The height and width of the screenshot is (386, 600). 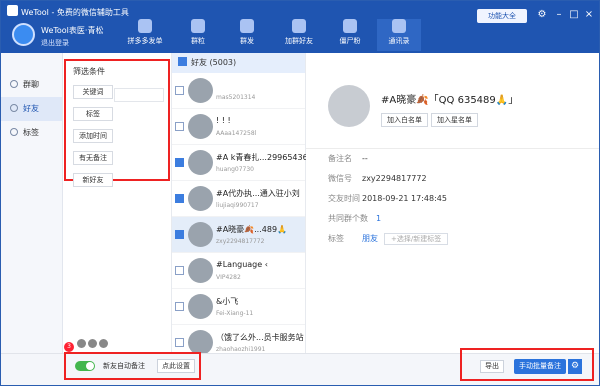 I want to click on list-item: &小飞 Fei-Xiang-11, so click(x=238, y=307).